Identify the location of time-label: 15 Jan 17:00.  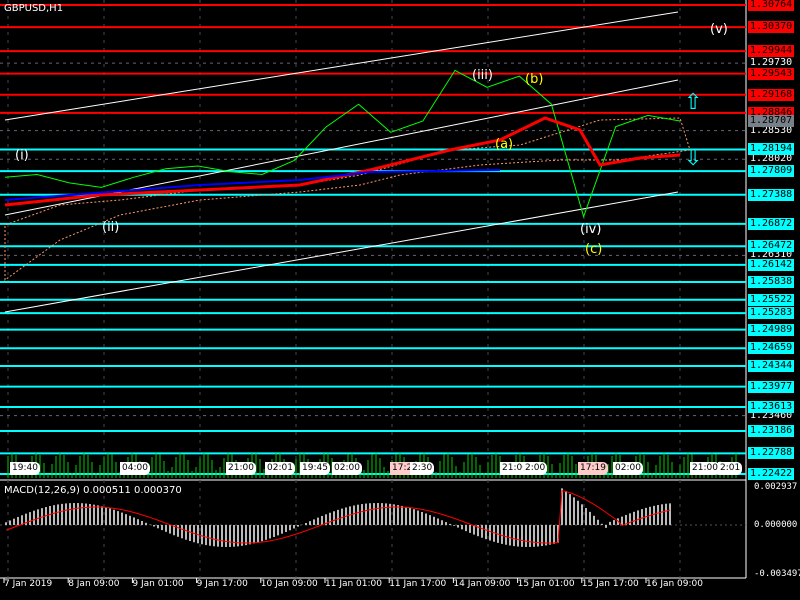
(610, 584).